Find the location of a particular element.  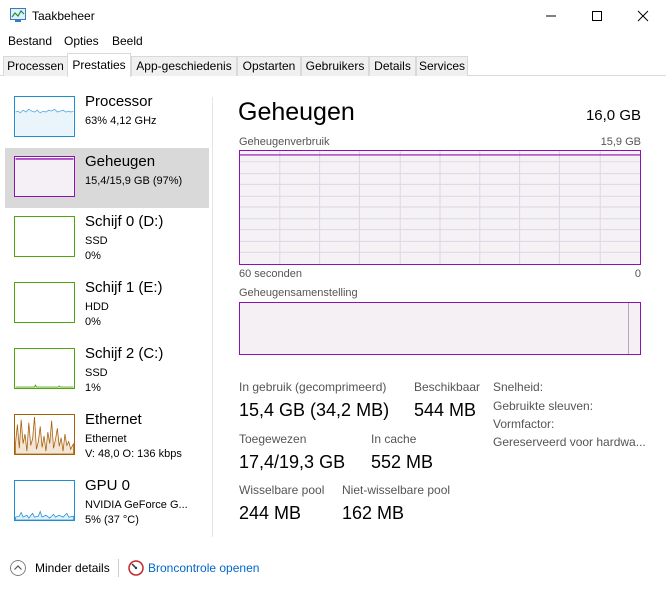

speed-property: Snelheid: is located at coordinates (518, 387).